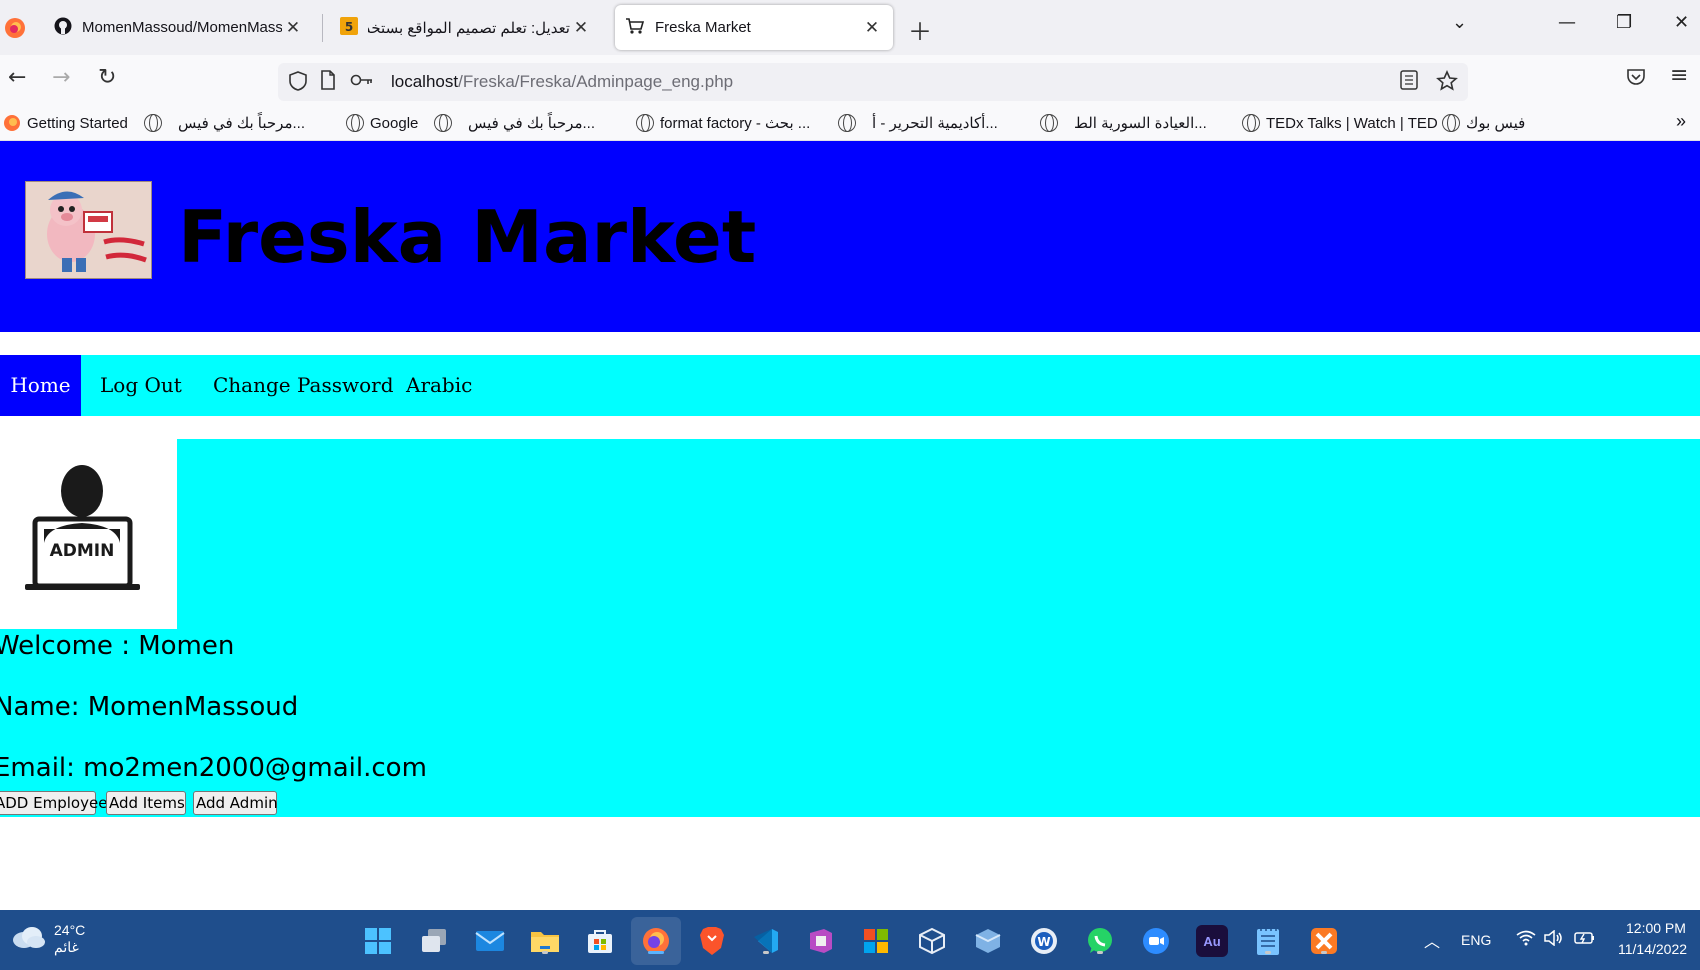 The image size is (1700, 970). I want to click on weather-widget: 24°C غائم, so click(47, 939).